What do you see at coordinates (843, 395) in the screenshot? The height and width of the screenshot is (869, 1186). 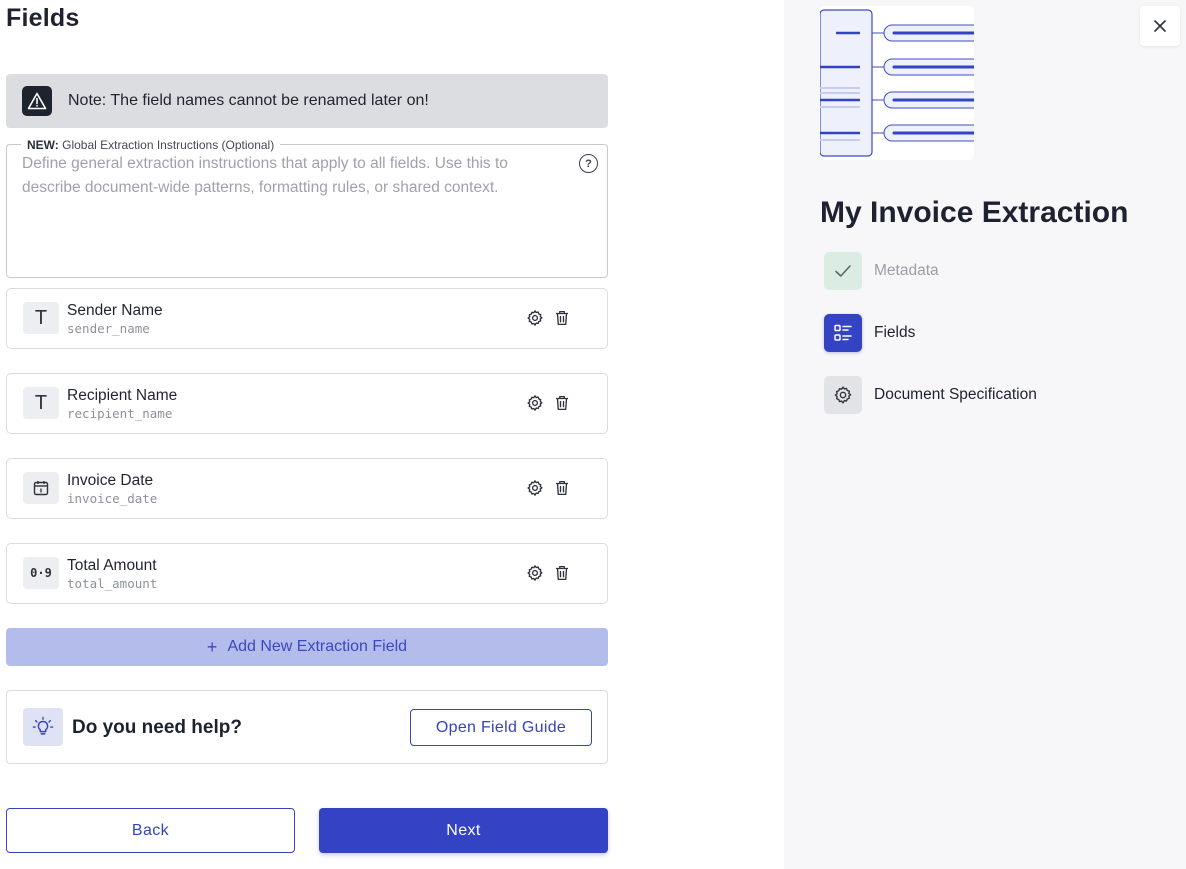 I see `gear-icon` at bounding box center [843, 395].